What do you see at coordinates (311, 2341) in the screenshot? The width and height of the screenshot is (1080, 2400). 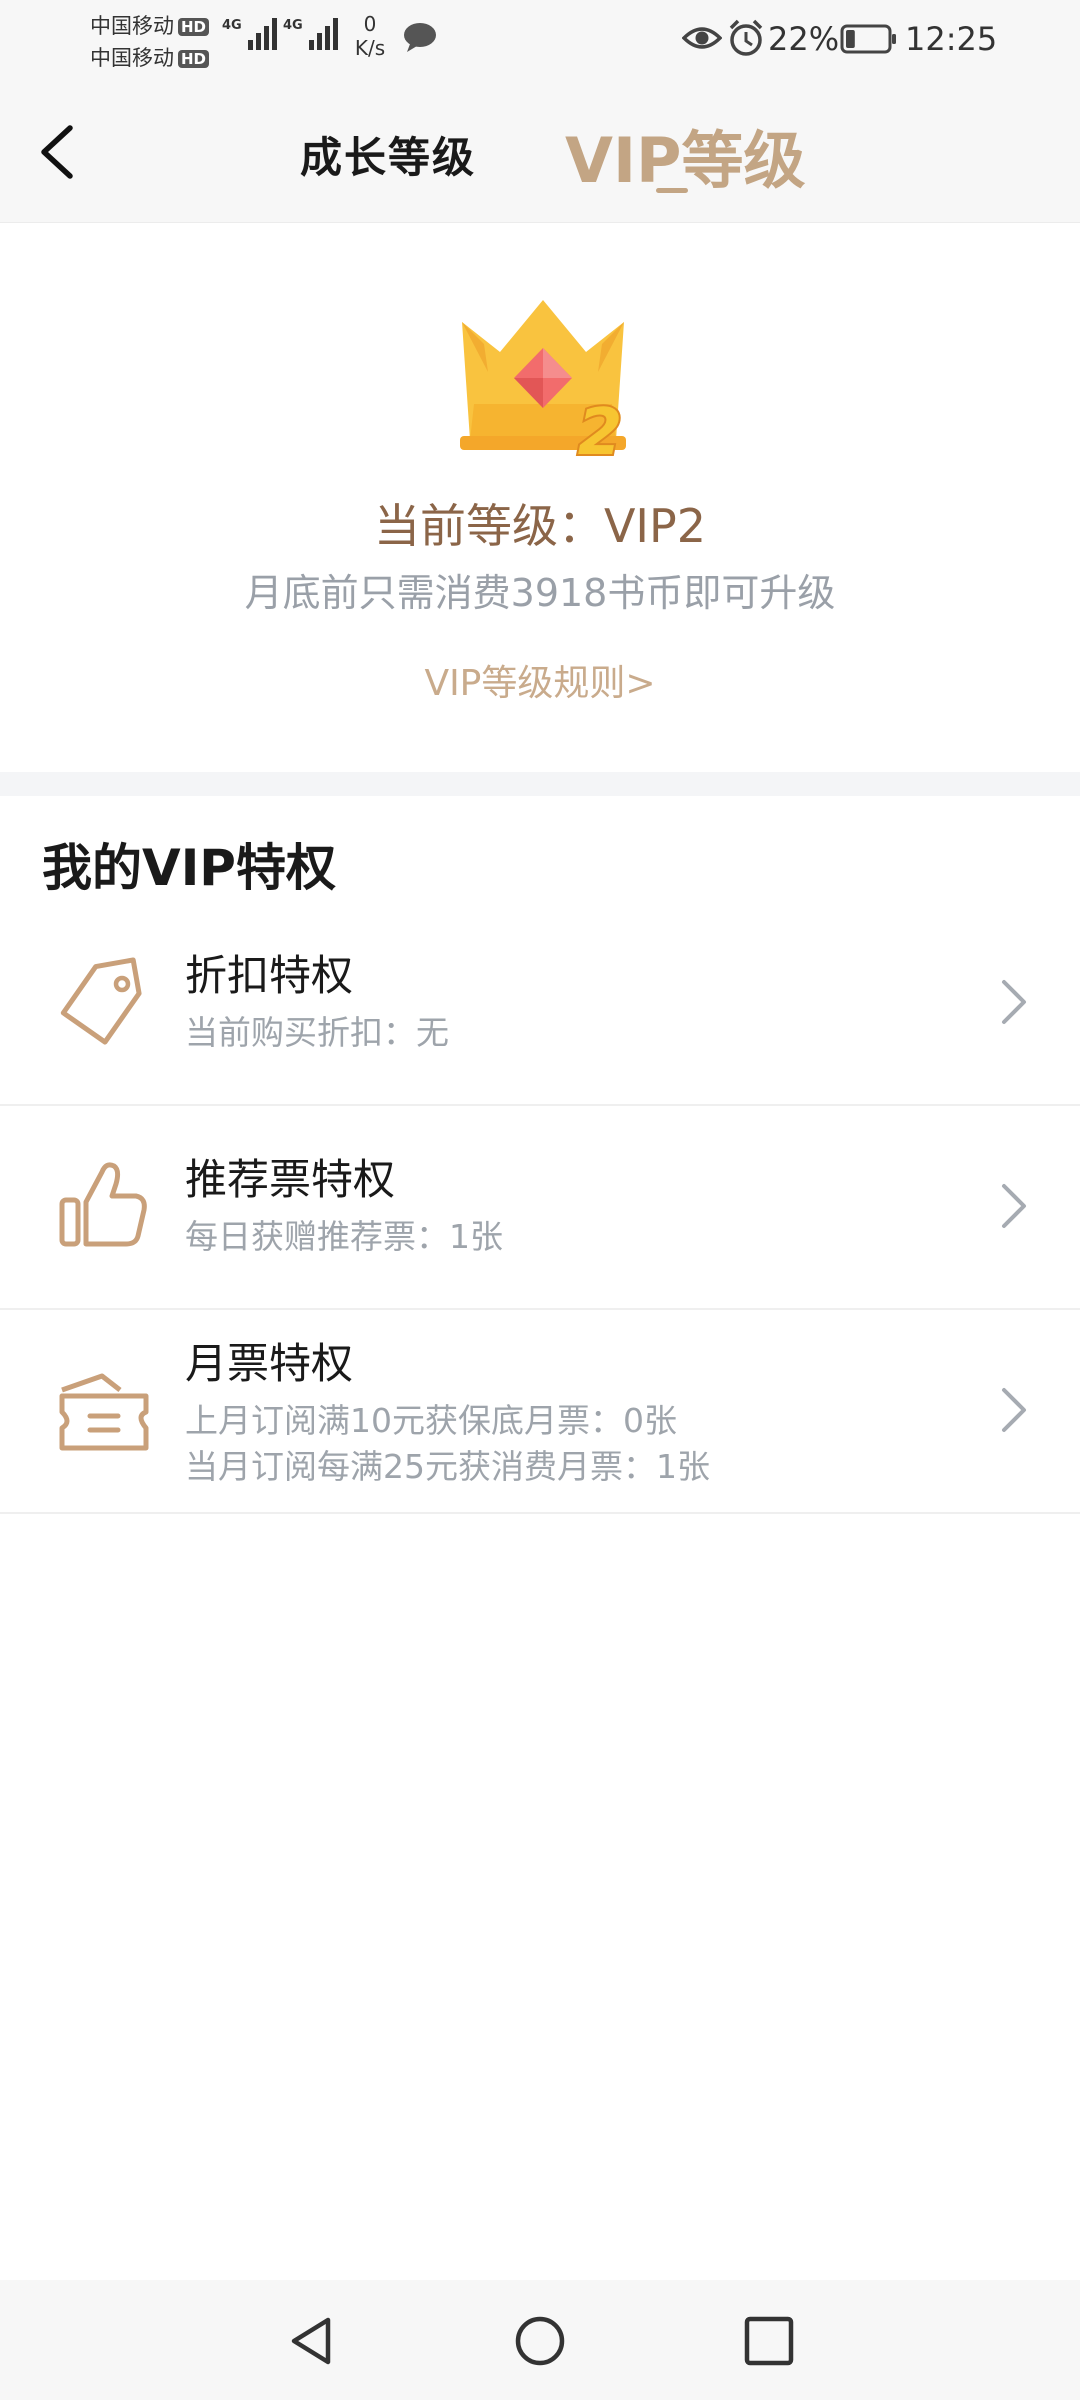 I see `nav-back-button` at bounding box center [311, 2341].